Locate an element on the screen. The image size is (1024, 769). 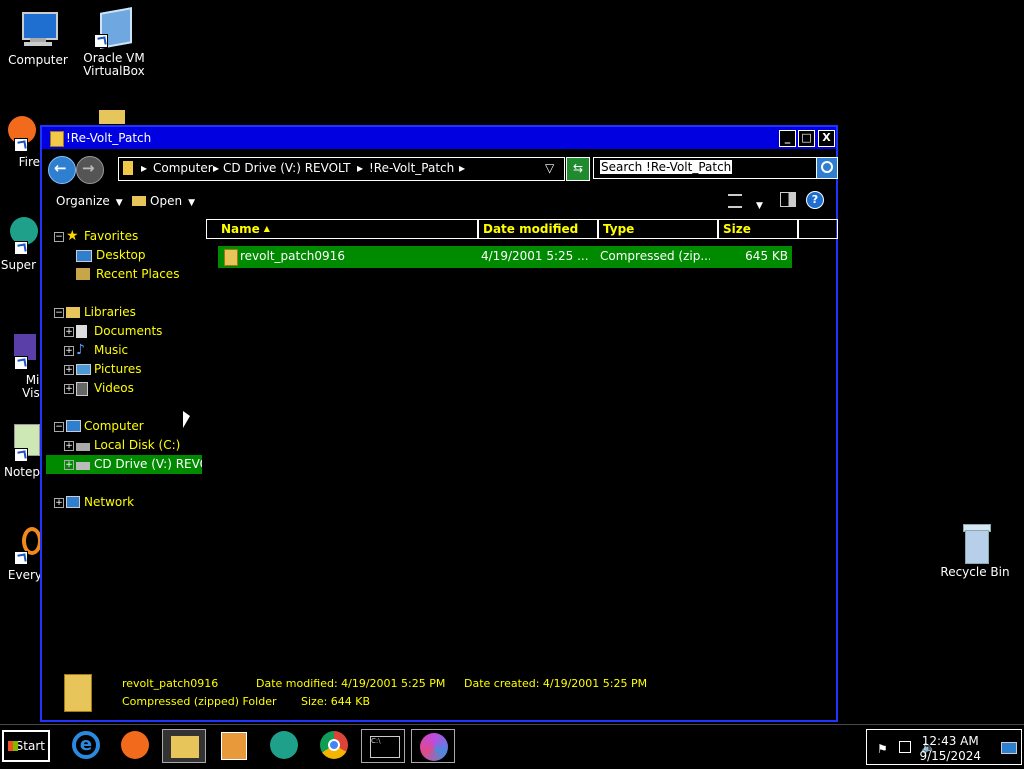
preview-pane-button is located at coordinates (788, 201).